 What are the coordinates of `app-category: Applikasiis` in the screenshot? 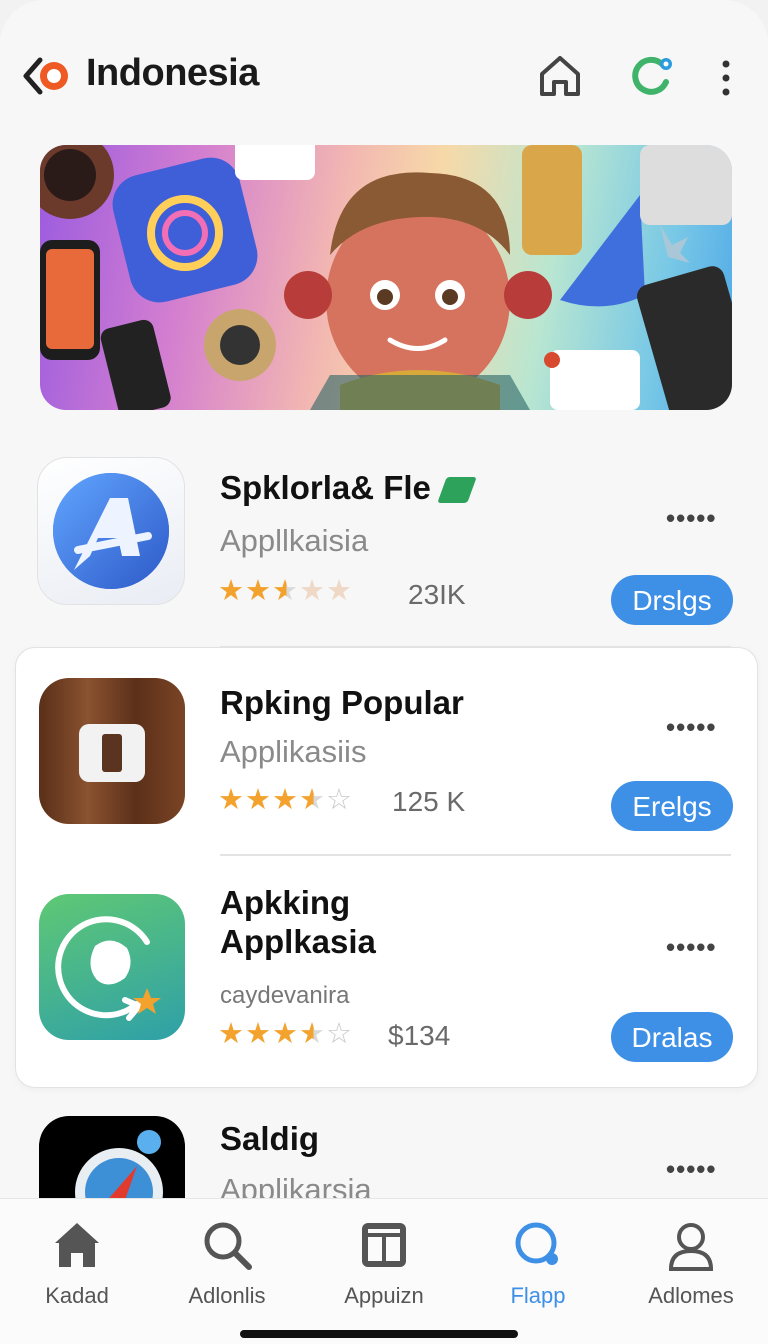 It's located at (293, 751).